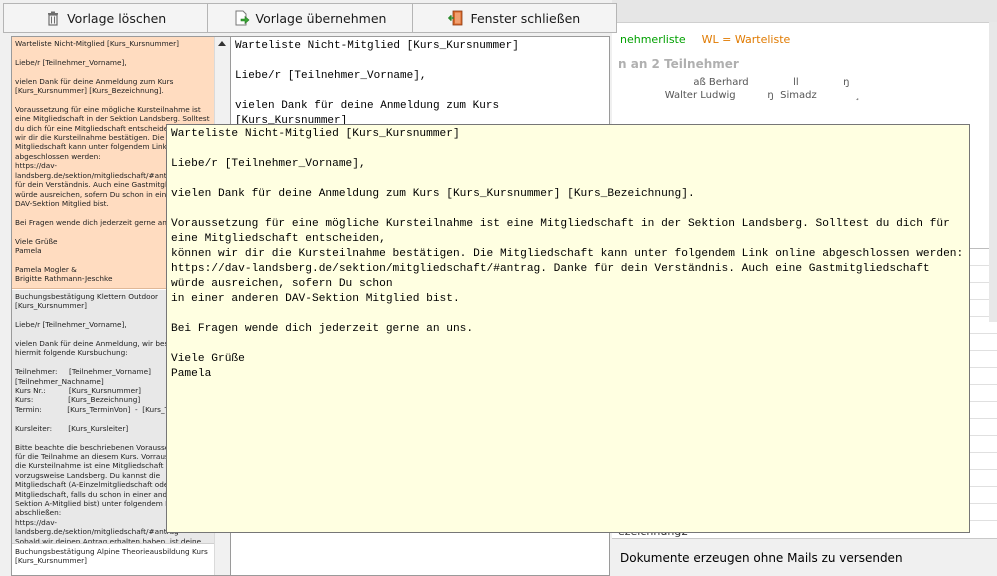 This screenshot has height=576, width=997. What do you see at coordinates (653, 39) in the screenshot?
I see `legend-teilnehmerliste: nehmerliste` at bounding box center [653, 39].